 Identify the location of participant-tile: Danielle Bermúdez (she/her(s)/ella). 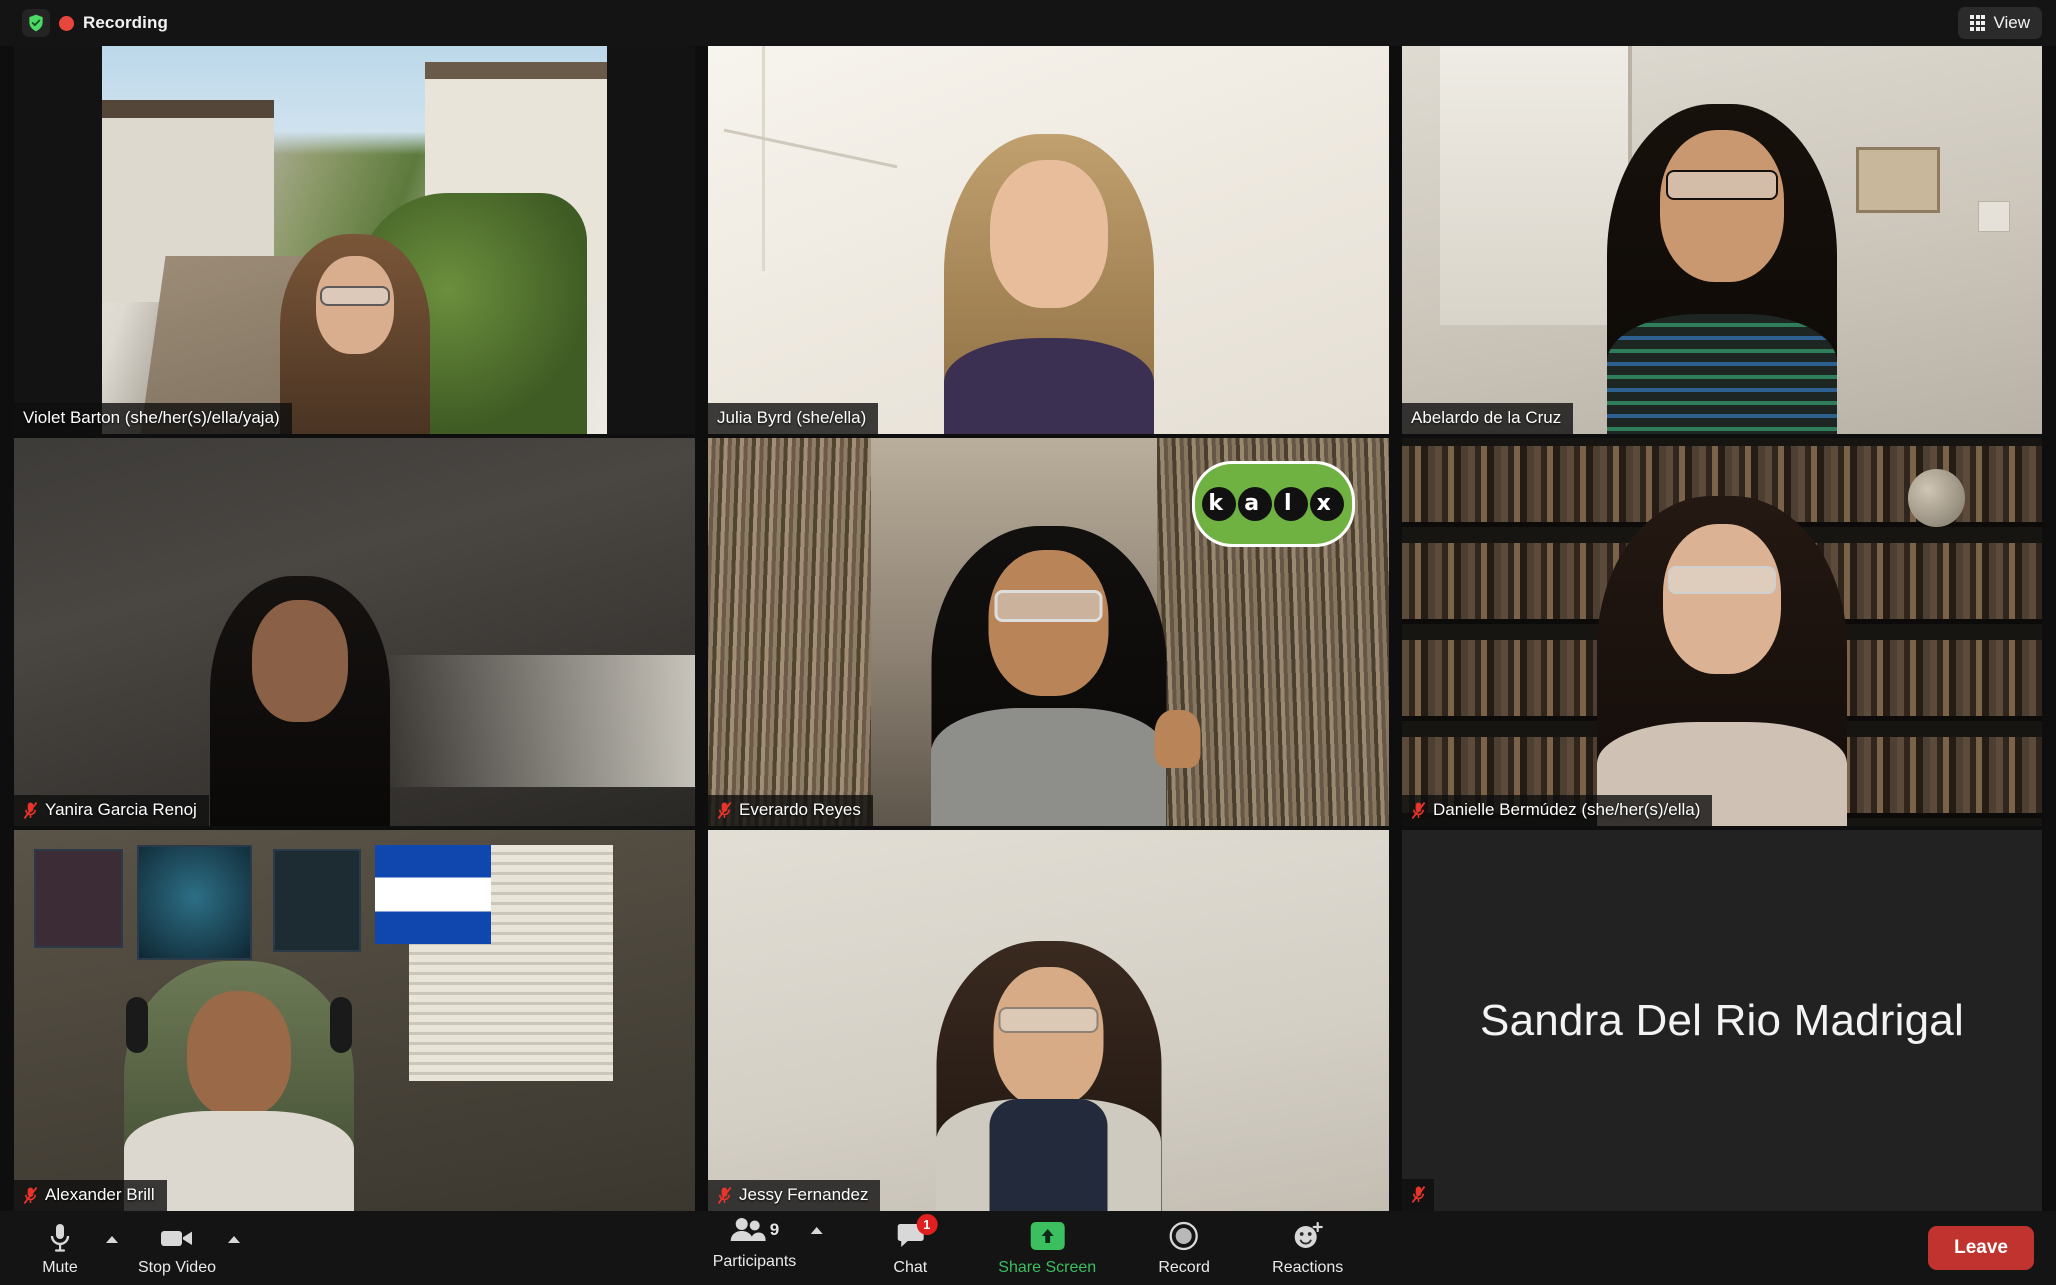
(1722, 632).